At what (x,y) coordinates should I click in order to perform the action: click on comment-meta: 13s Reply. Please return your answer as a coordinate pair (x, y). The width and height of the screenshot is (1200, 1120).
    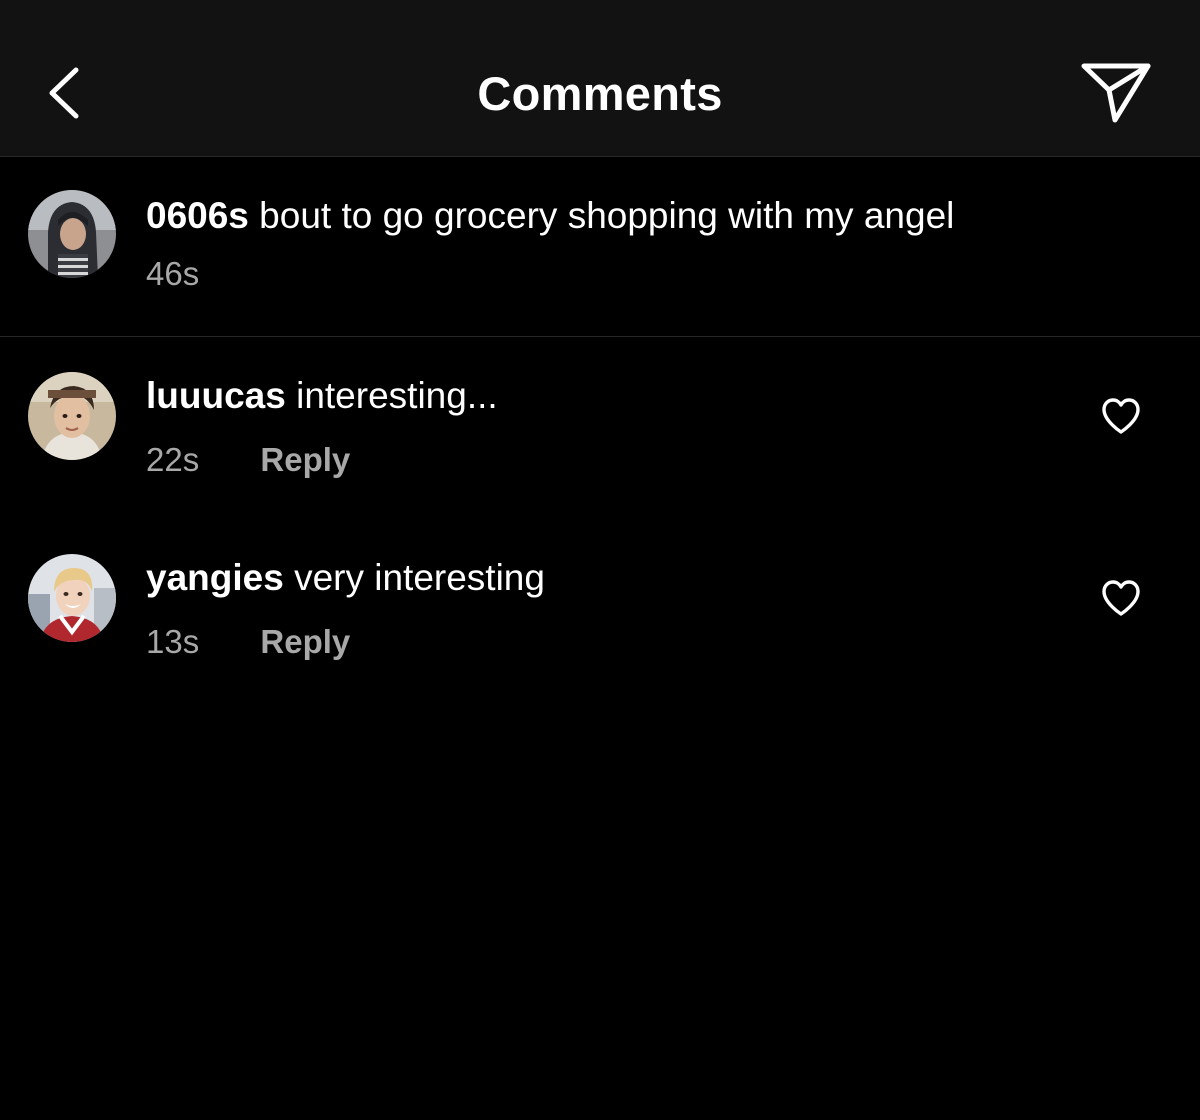
    Looking at the image, I should click on (248, 642).